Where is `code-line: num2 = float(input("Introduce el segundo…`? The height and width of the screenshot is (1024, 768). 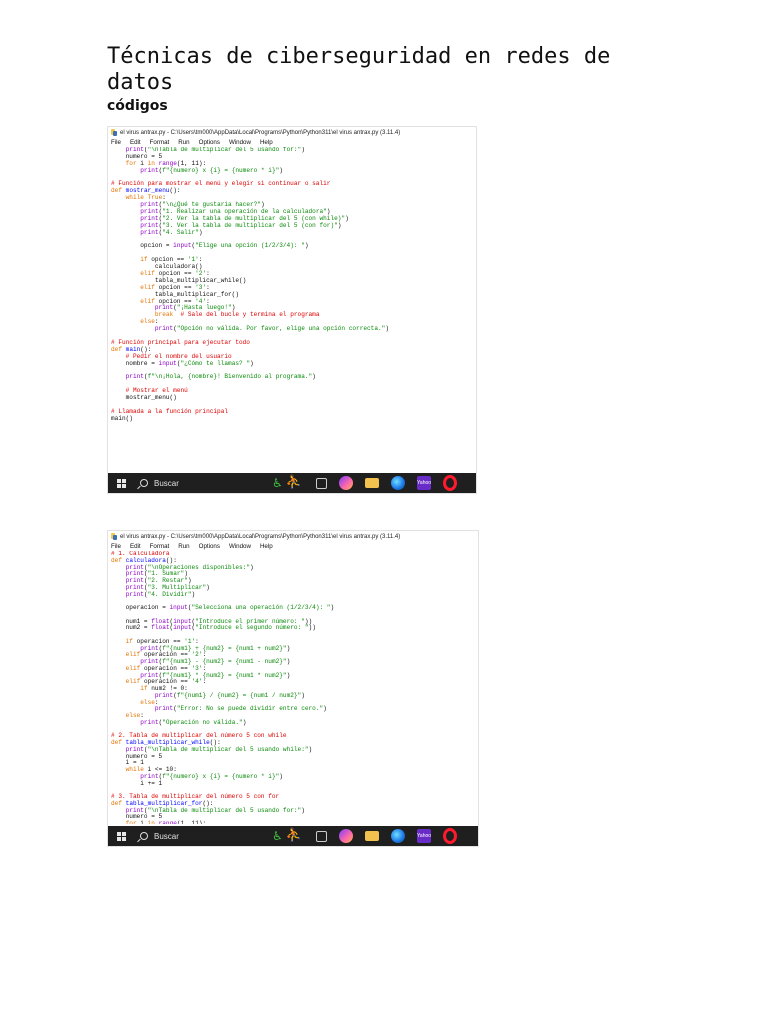
code-line: num2 = float(input("Introduce el segundo… is located at coordinates (213, 628).